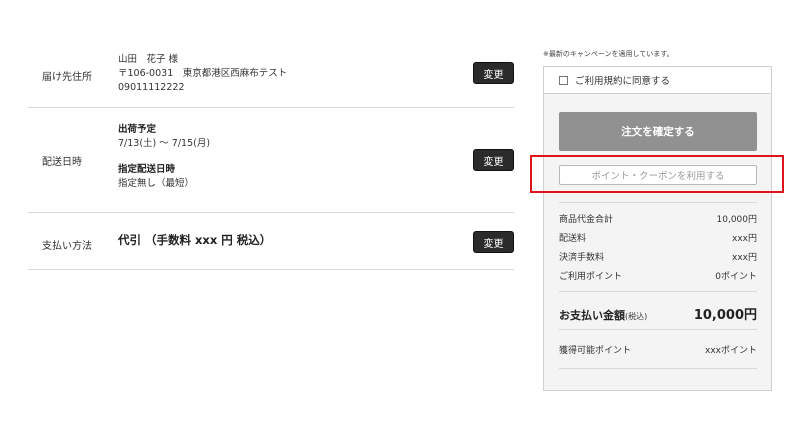 The image size is (800, 440). I want to click on summary-row-payment-fee: 決済手数料 xxx円, so click(658, 256).